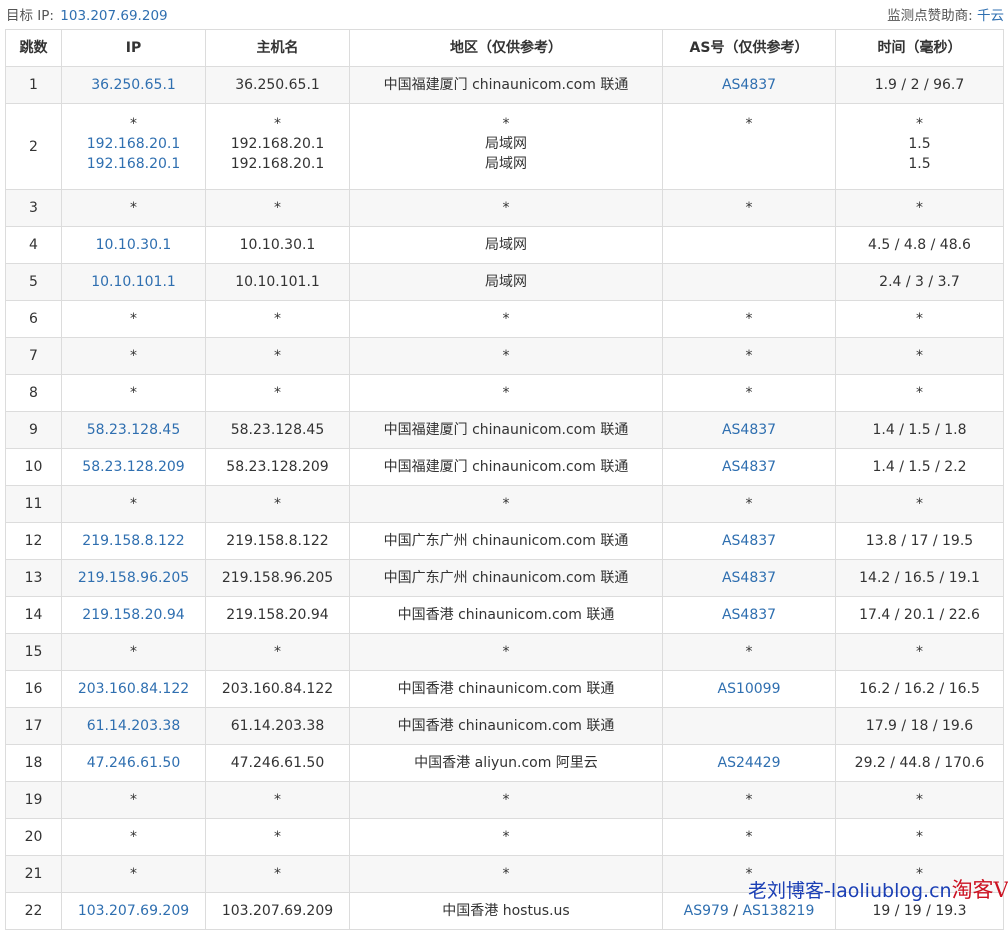 Image resolution: width=1008 pixels, height=930 pixels. I want to click on ip-cell: 36.250.65.1, so click(133, 85).